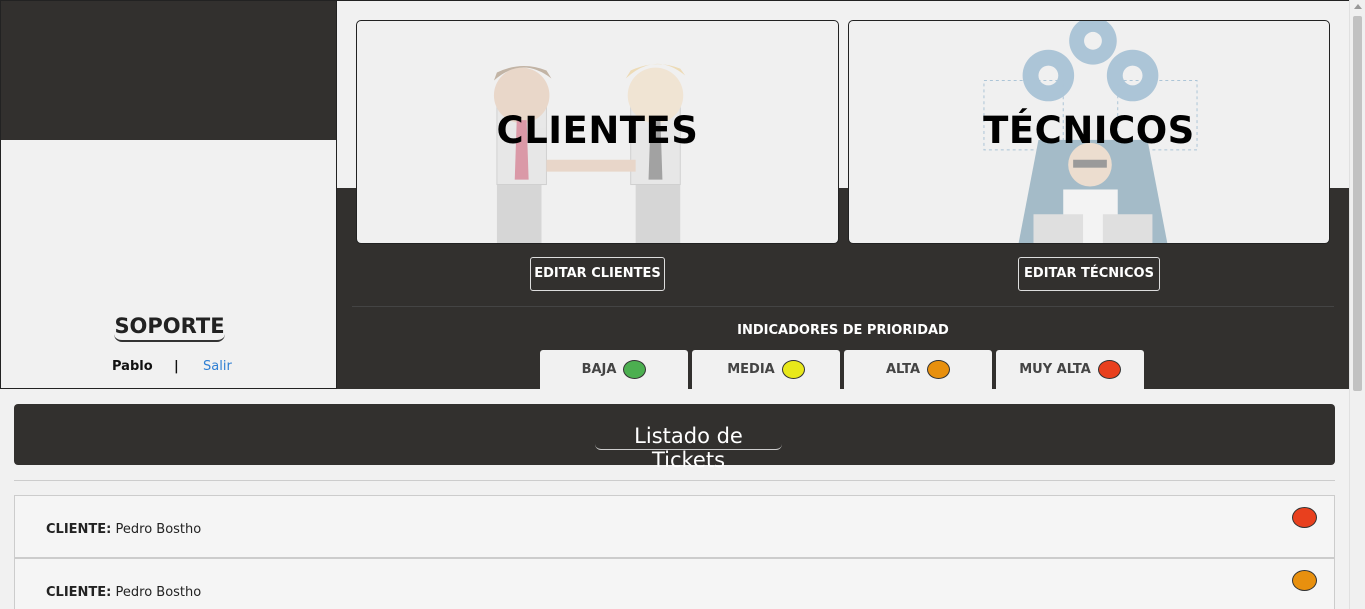 This screenshot has height=609, width=1365. Describe the element at coordinates (1358, 6) in the screenshot. I see `scroll-up-arrow-icon` at that location.